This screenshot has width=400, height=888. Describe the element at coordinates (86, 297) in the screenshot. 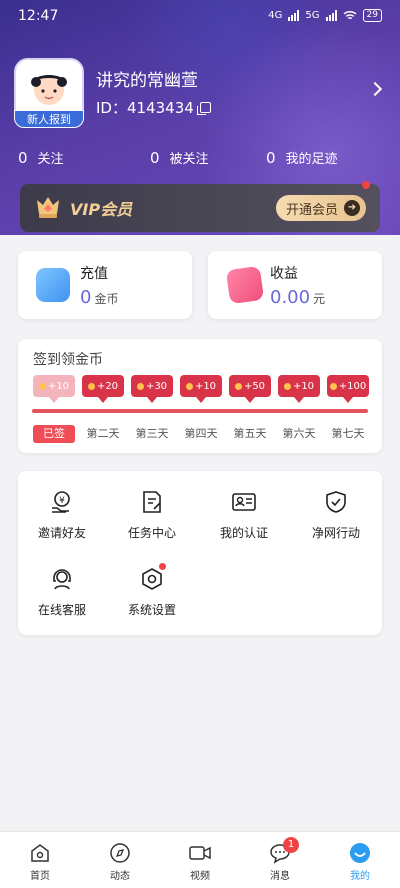

I see `coin-balance: 0` at that location.